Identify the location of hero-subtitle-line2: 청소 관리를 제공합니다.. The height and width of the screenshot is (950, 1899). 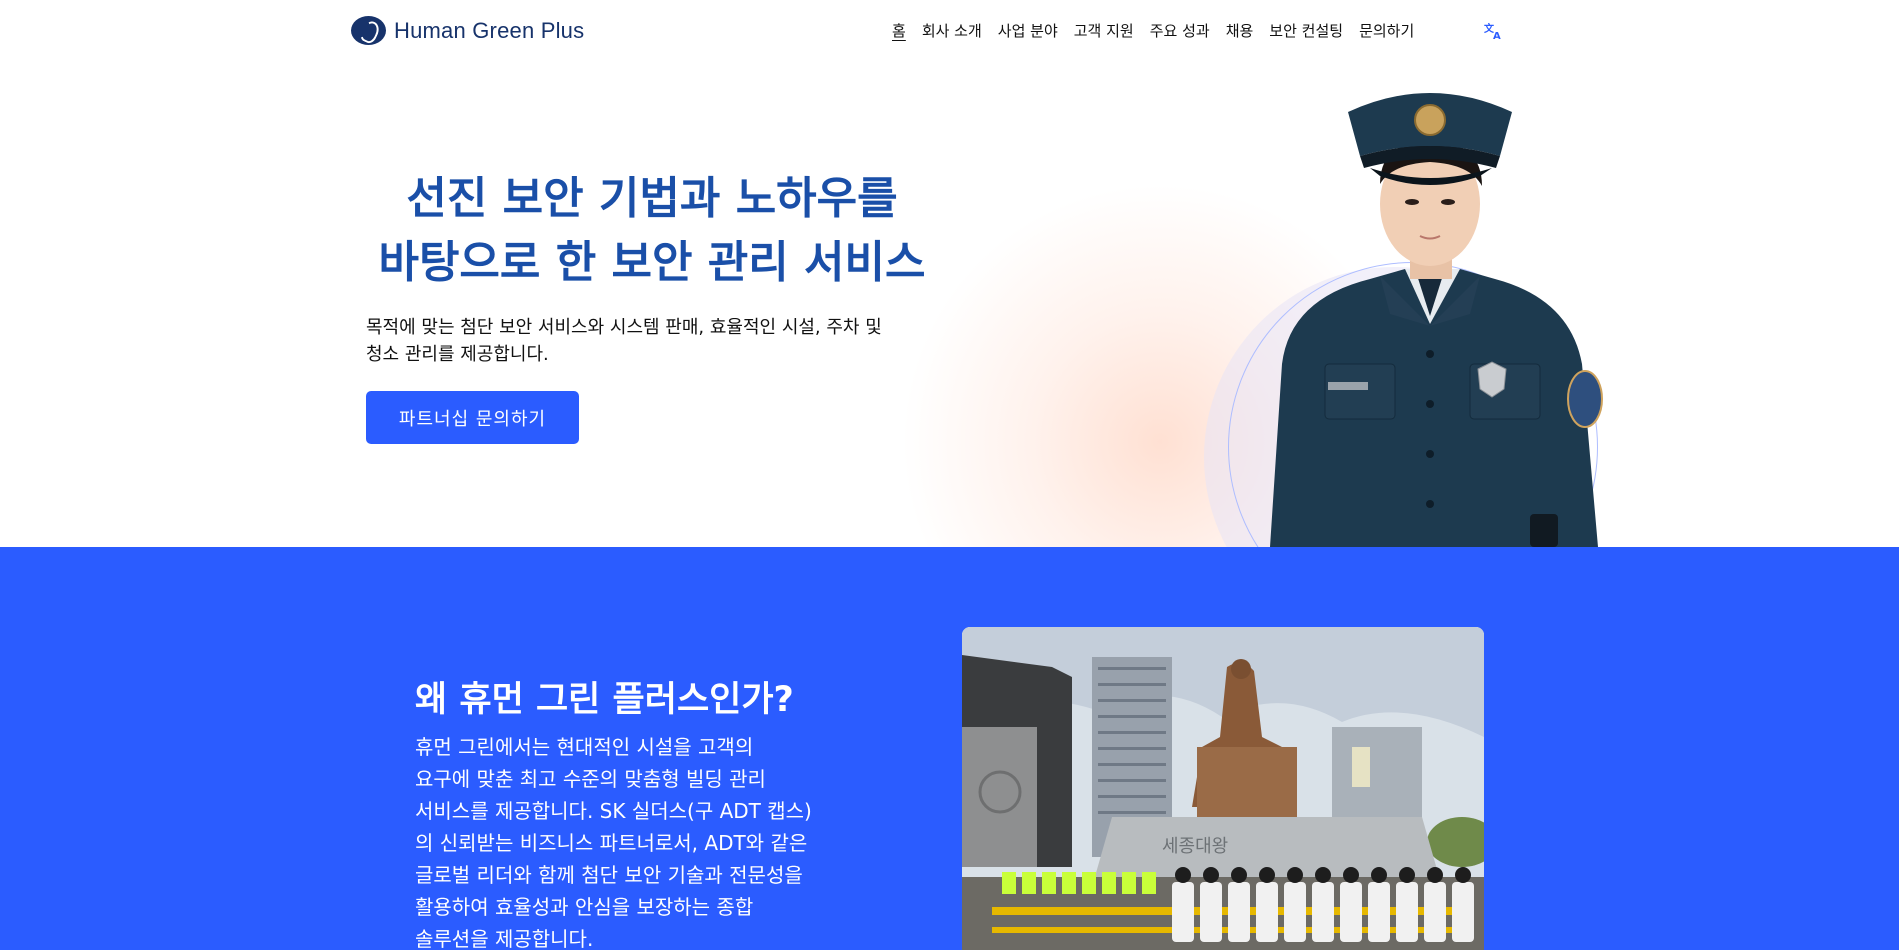
(457, 354).